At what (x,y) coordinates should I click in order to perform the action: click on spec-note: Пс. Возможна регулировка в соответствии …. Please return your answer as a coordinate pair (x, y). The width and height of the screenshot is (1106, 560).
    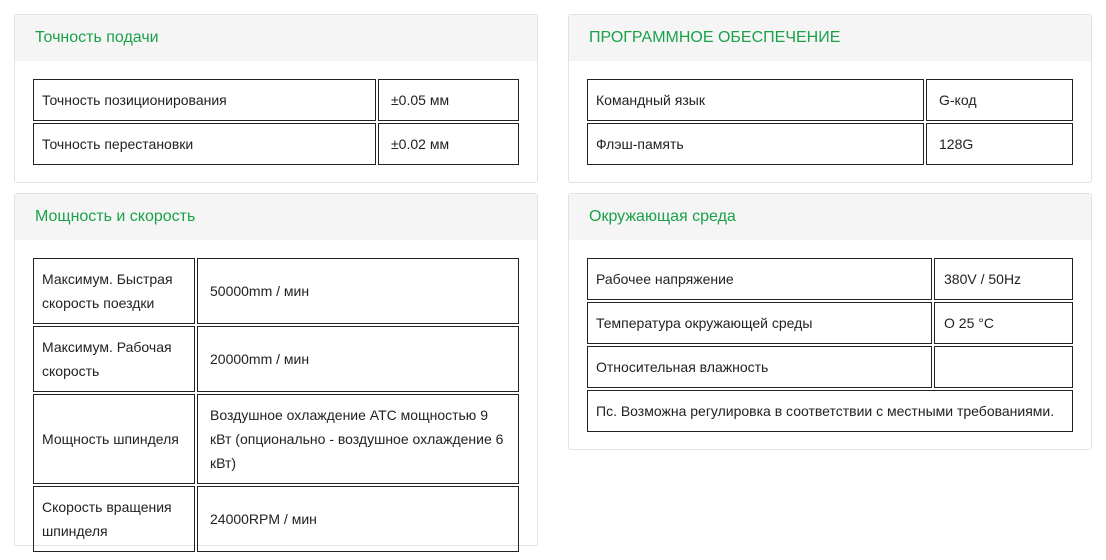
    Looking at the image, I should click on (830, 411).